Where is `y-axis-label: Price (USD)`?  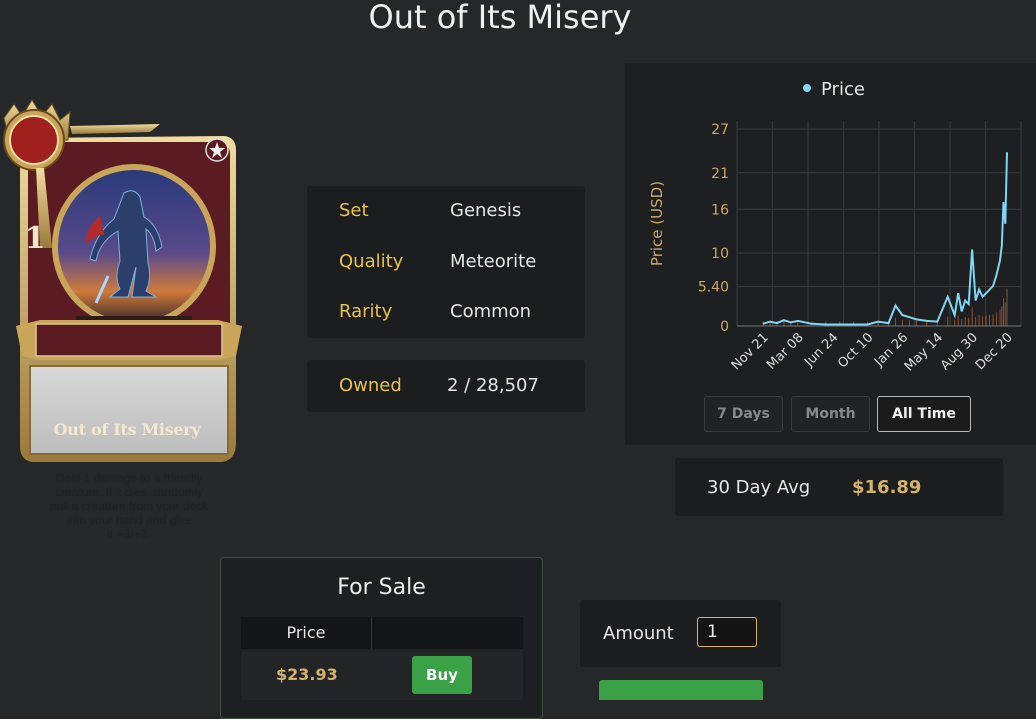 y-axis-label: Price (USD) is located at coordinates (657, 223).